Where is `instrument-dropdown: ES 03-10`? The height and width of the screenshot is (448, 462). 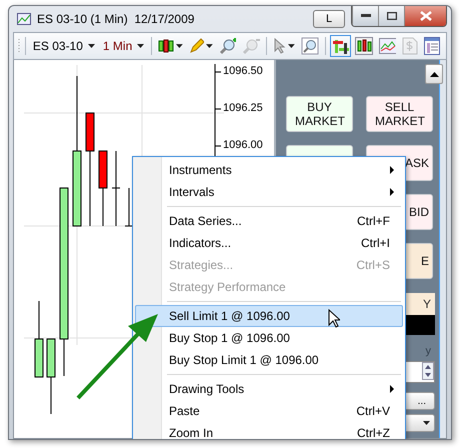
instrument-dropdown: ES 03-10 is located at coordinates (64, 46).